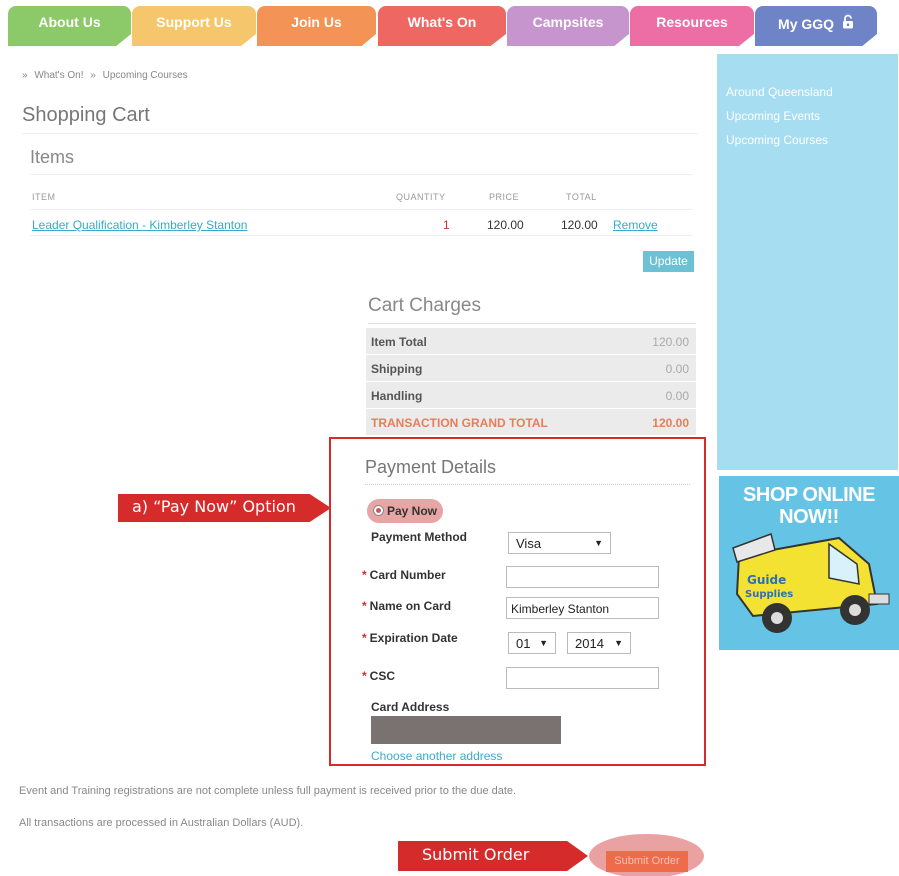  I want to click on csc-input, so click(582, 678).